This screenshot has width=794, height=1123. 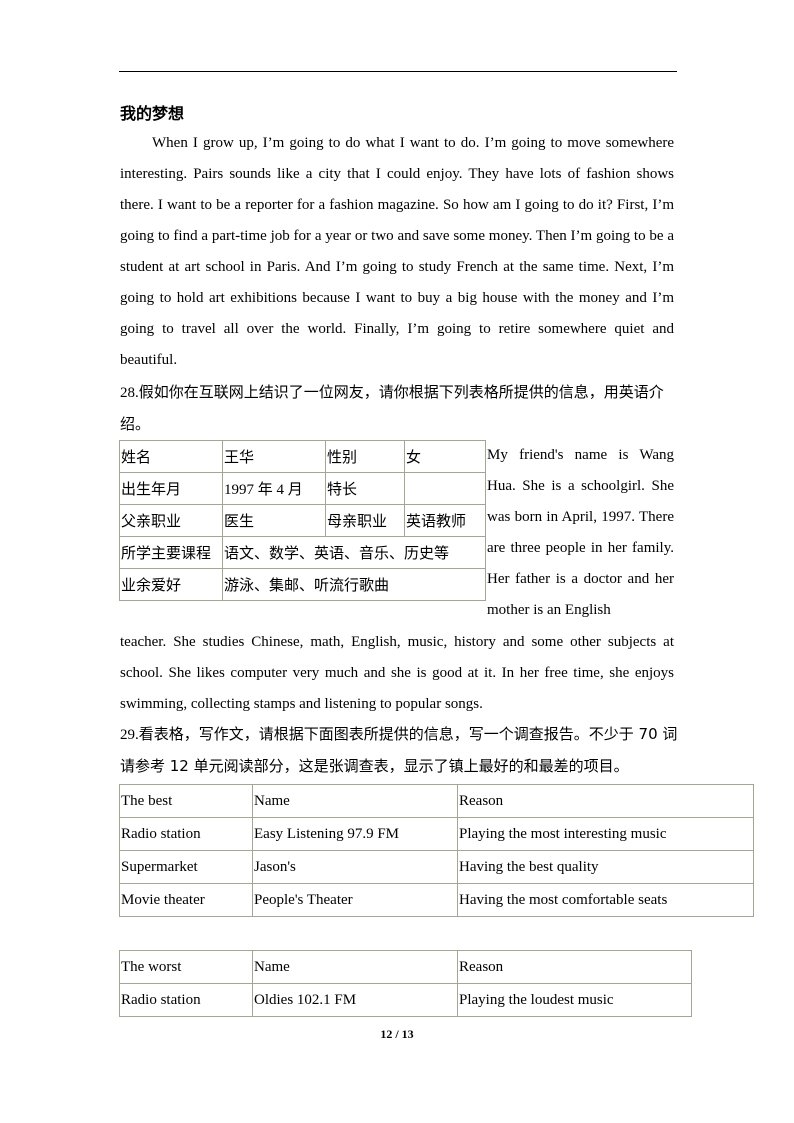 I want to click on table-cell: 医生, so click(x=274, y=520).